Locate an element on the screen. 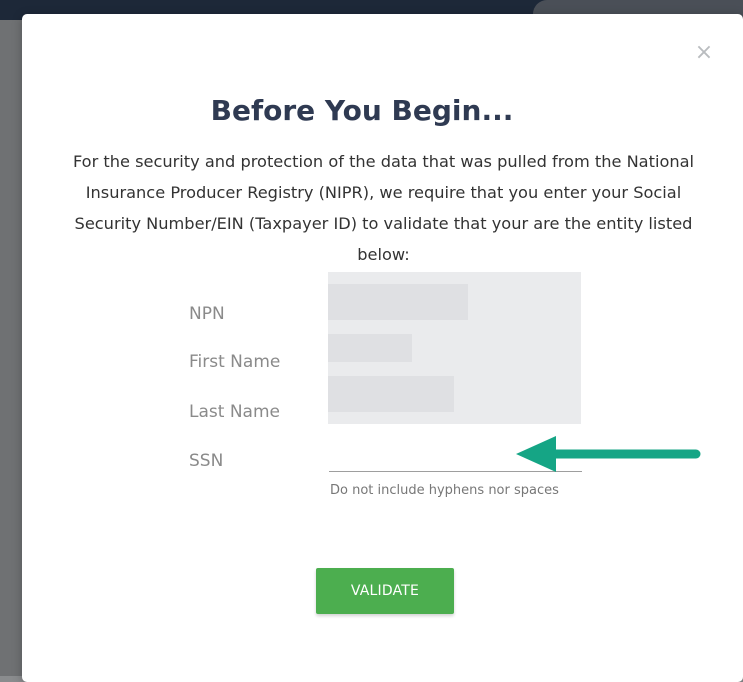 This screenshot has width=743, height=682. redacted-npn-value is located at coordinates (398, 302).